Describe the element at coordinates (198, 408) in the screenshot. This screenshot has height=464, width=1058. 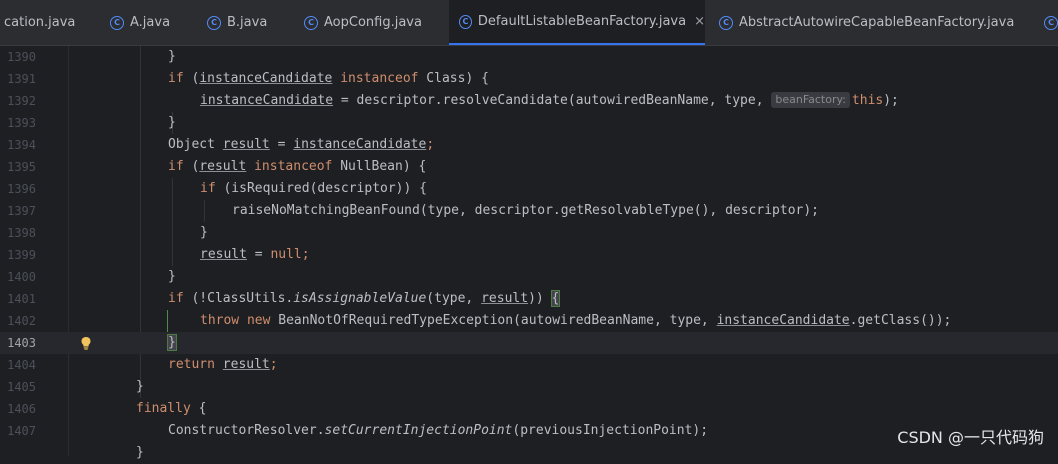
I see `code-token: {` at that location.